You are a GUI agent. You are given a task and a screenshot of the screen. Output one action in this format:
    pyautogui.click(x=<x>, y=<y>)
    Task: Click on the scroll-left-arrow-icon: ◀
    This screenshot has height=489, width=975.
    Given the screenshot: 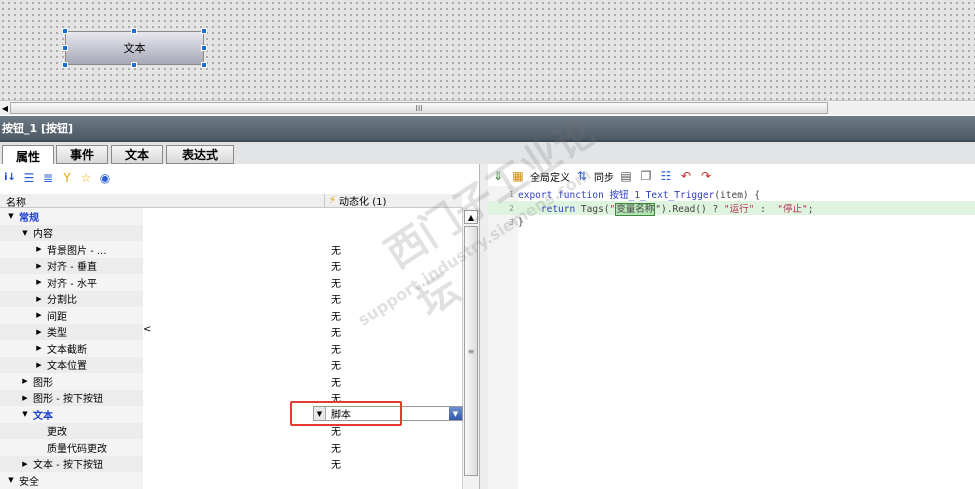 What is the action you would take?
    pyautogui.click(x=5, y=108)
    